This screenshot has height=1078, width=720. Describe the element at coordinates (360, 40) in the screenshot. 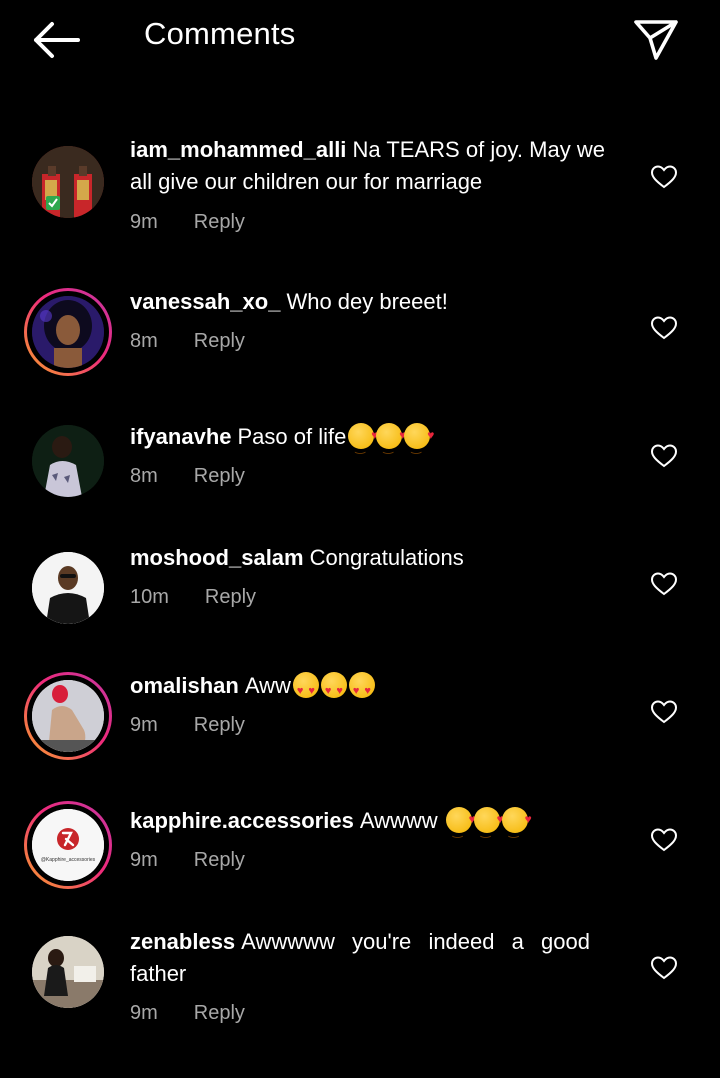

I see `header: Comments` at that location.